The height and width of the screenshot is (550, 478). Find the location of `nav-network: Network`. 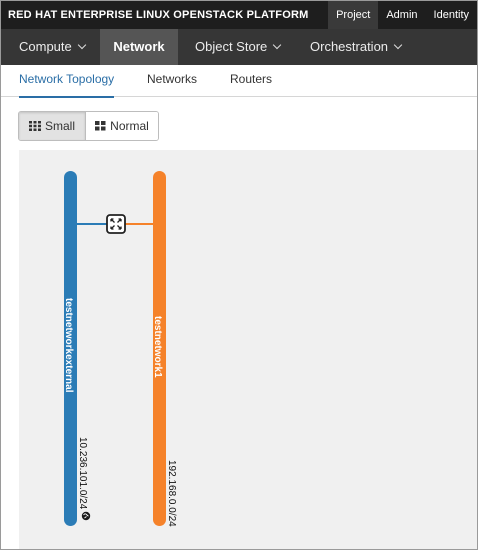

nav-network: Network is located at coordinates (139, 47).